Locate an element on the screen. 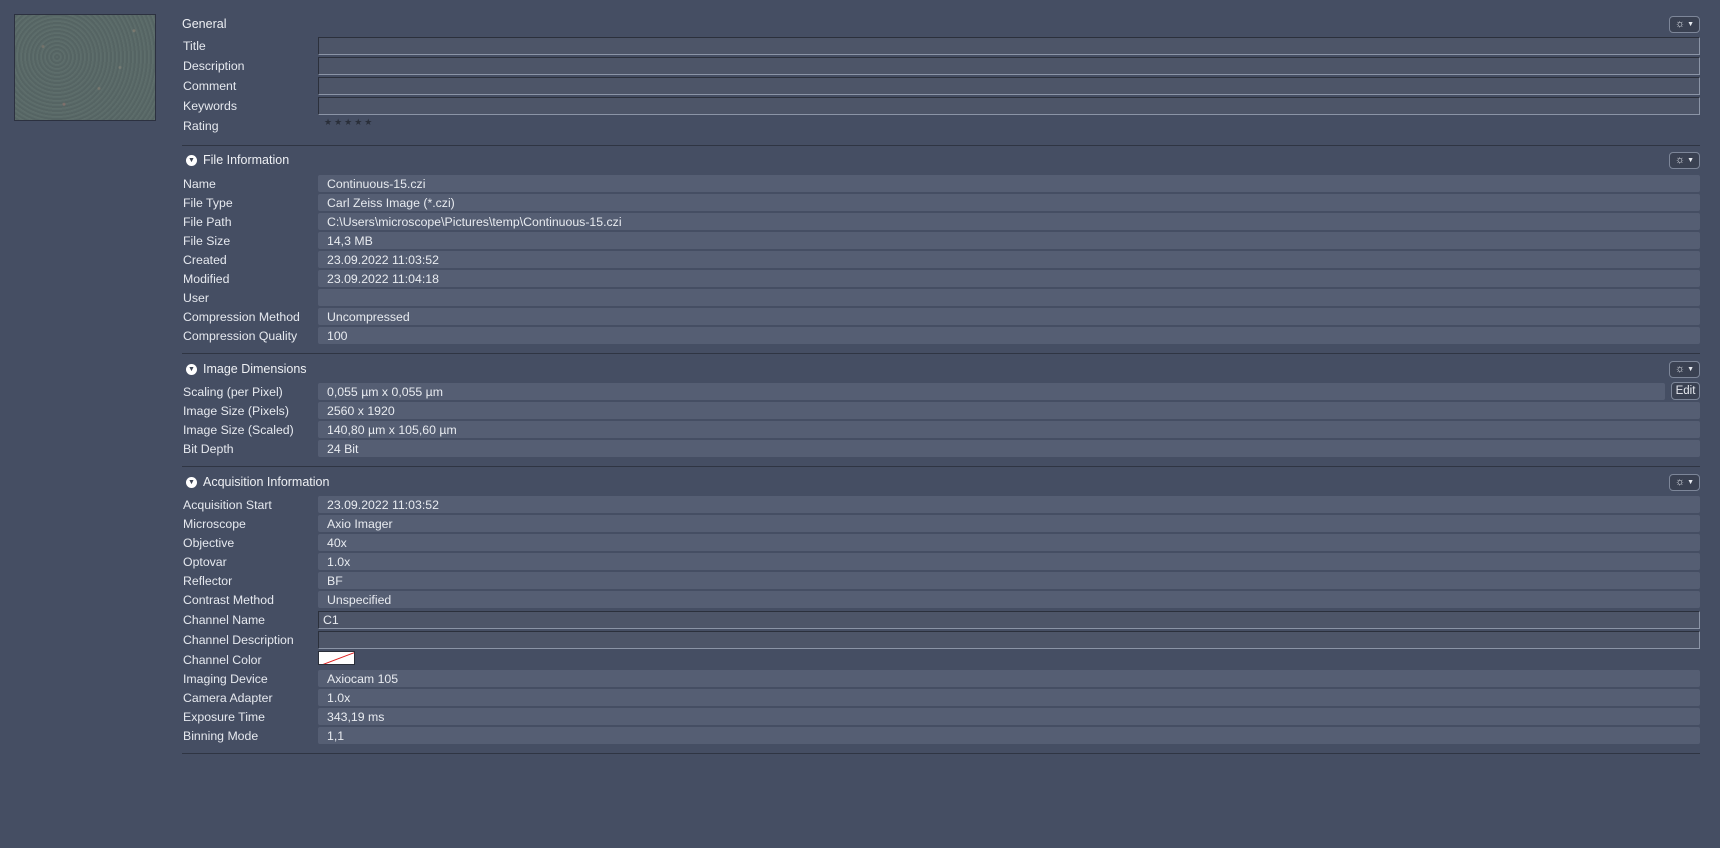 Image resolution: width=1720 pixels, height=848 pixels. acquisition-information-options-button: ☼ ▼ is located at coordinates (1684, 482).